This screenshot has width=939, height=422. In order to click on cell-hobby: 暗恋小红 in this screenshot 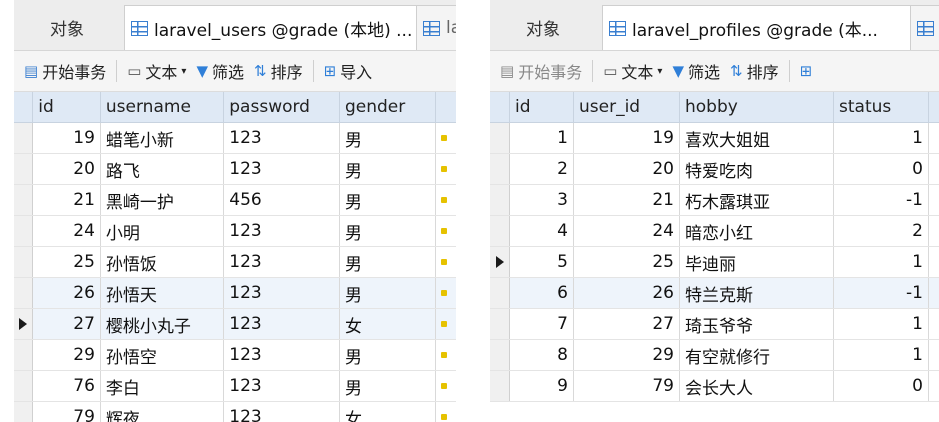, I will do `click(757, 231)`.